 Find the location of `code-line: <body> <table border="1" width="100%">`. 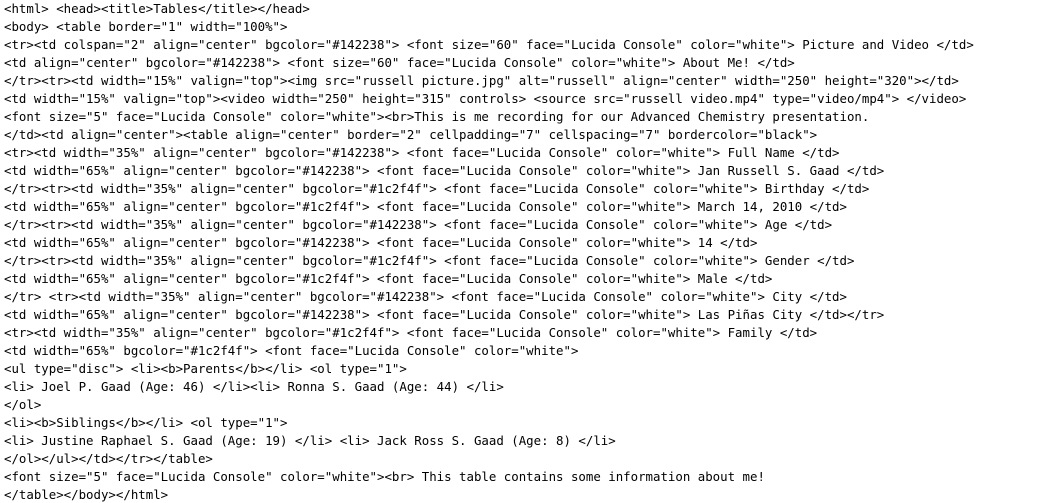

code-line: <body> <table border="1" width="100%"> is located at coordinates (146, 26).